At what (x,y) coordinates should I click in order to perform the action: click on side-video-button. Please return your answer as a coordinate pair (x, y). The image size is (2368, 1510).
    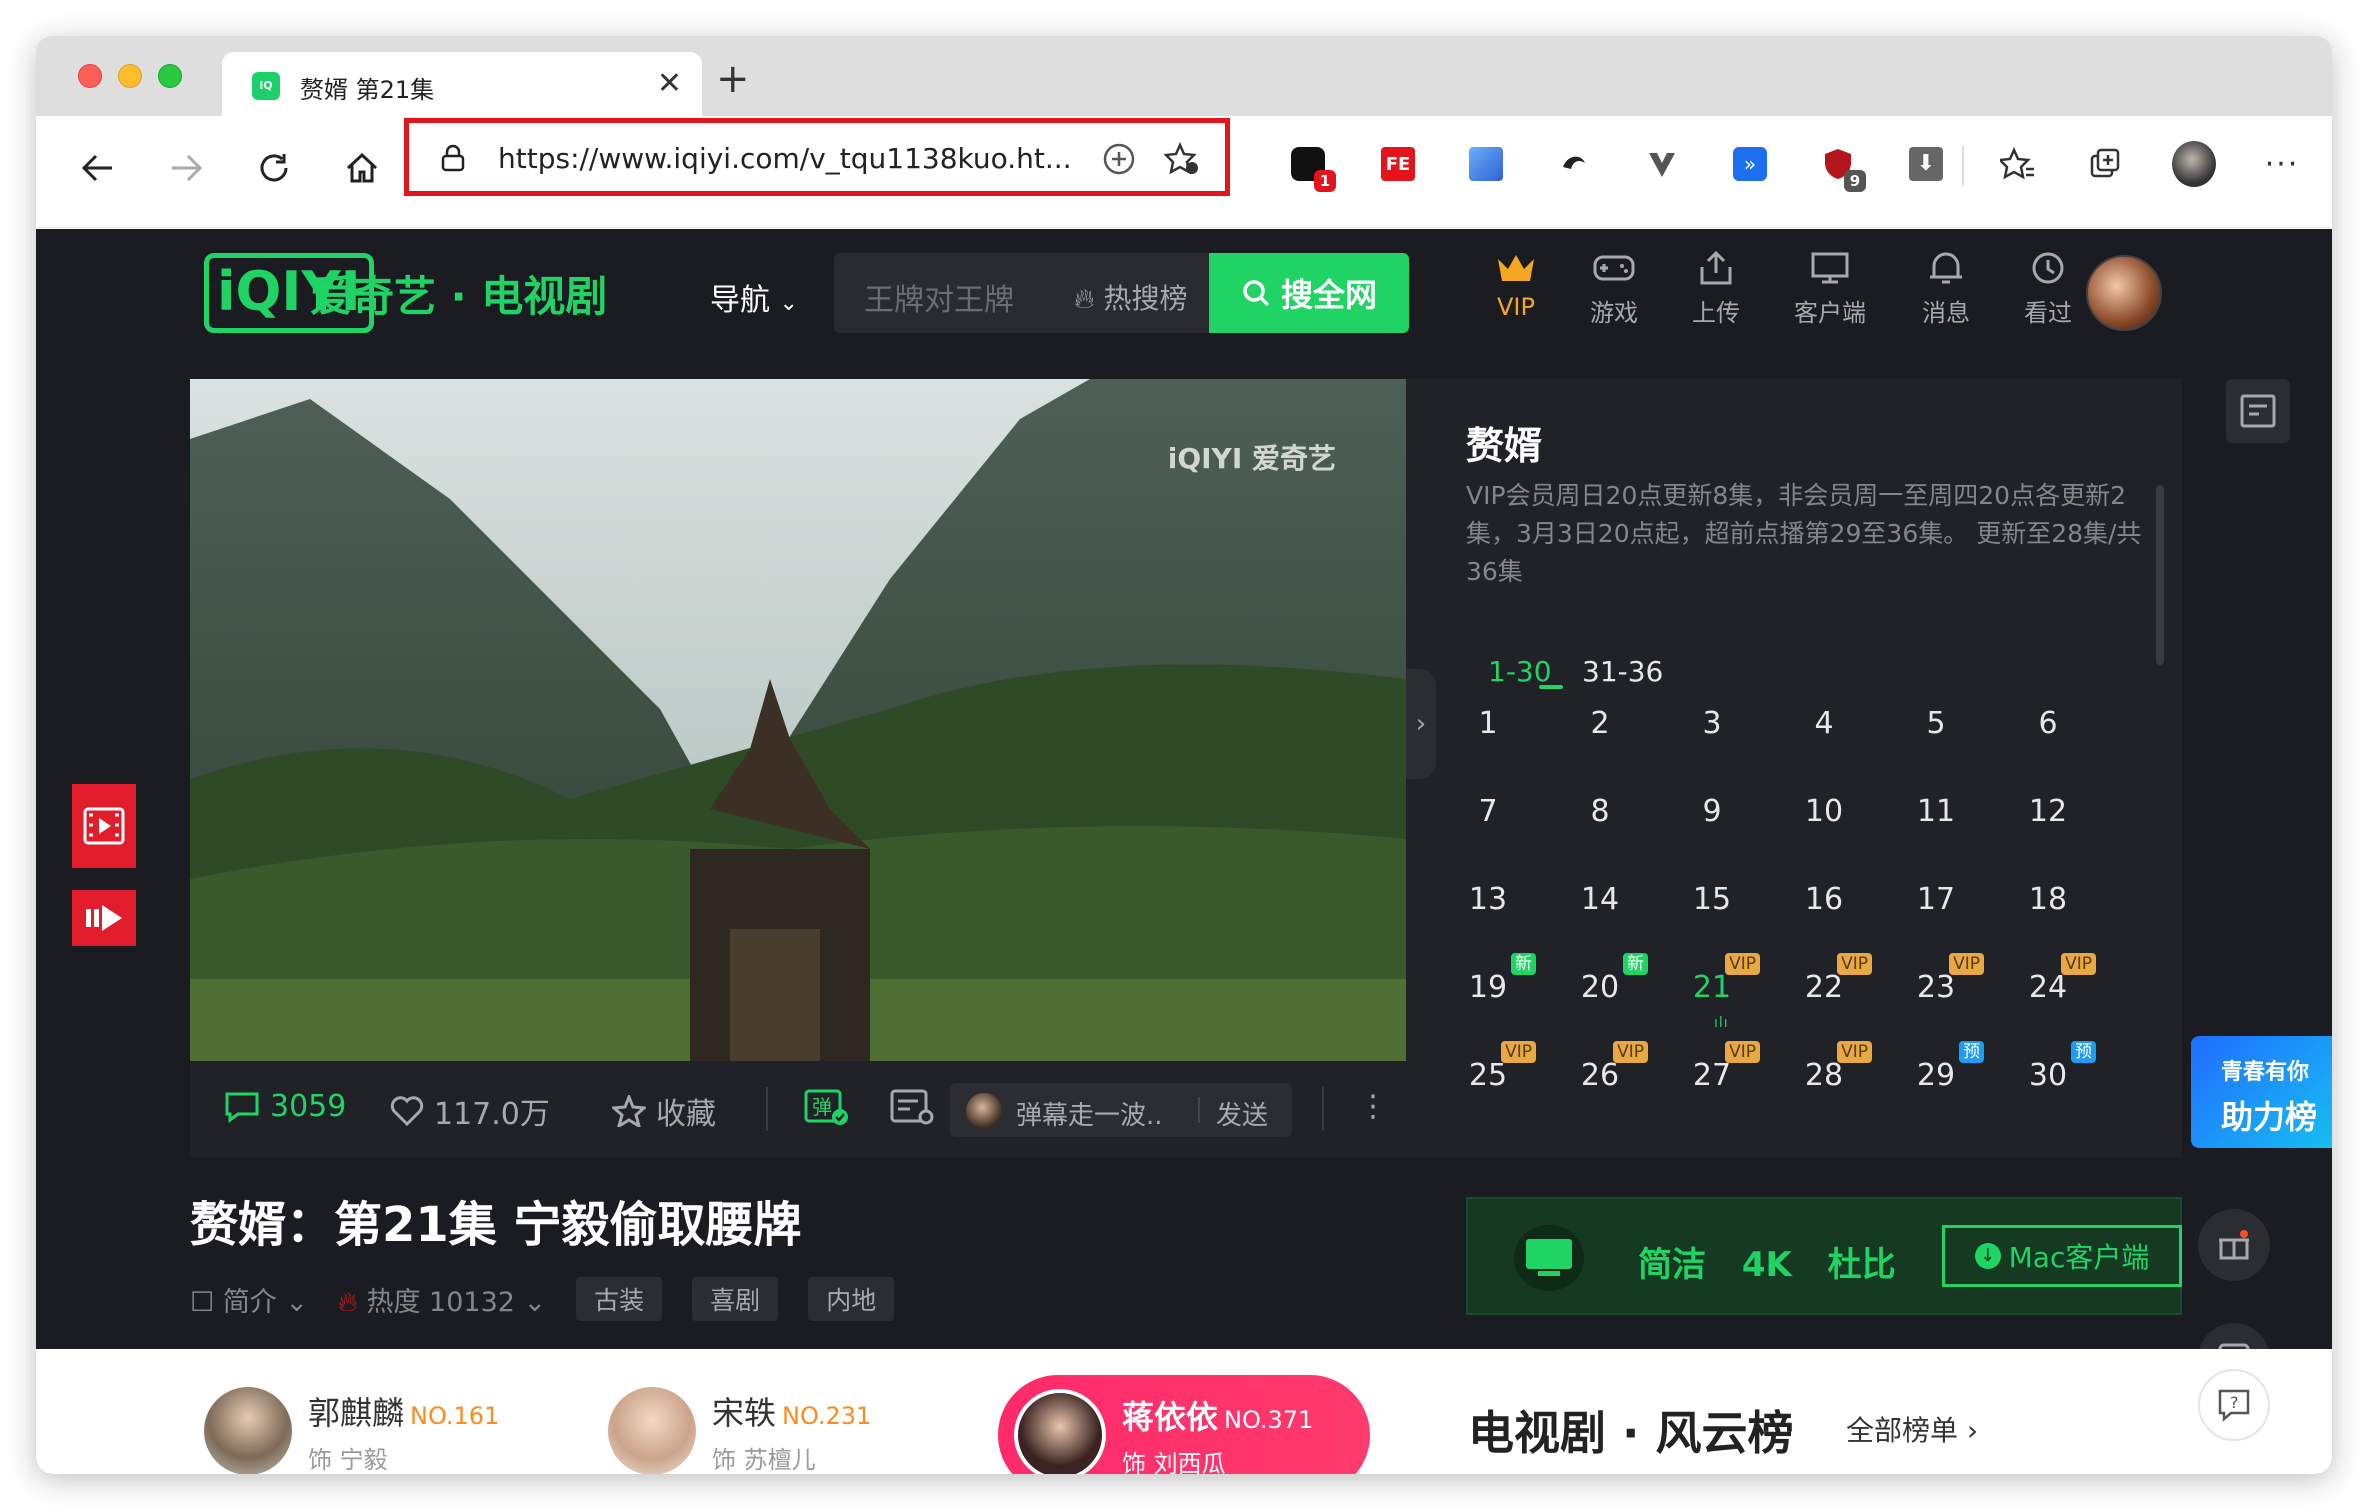
    Looking at the image, I should click on (104, 826).